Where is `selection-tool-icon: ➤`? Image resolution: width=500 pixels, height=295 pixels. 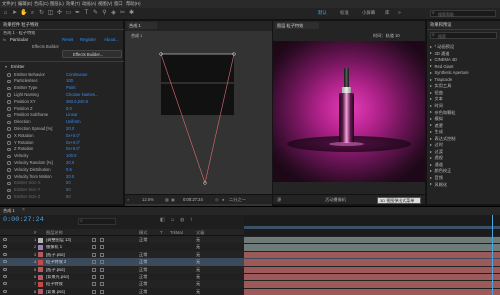 selection-tool-icon: ➤ is located at coordinates (14, 13).